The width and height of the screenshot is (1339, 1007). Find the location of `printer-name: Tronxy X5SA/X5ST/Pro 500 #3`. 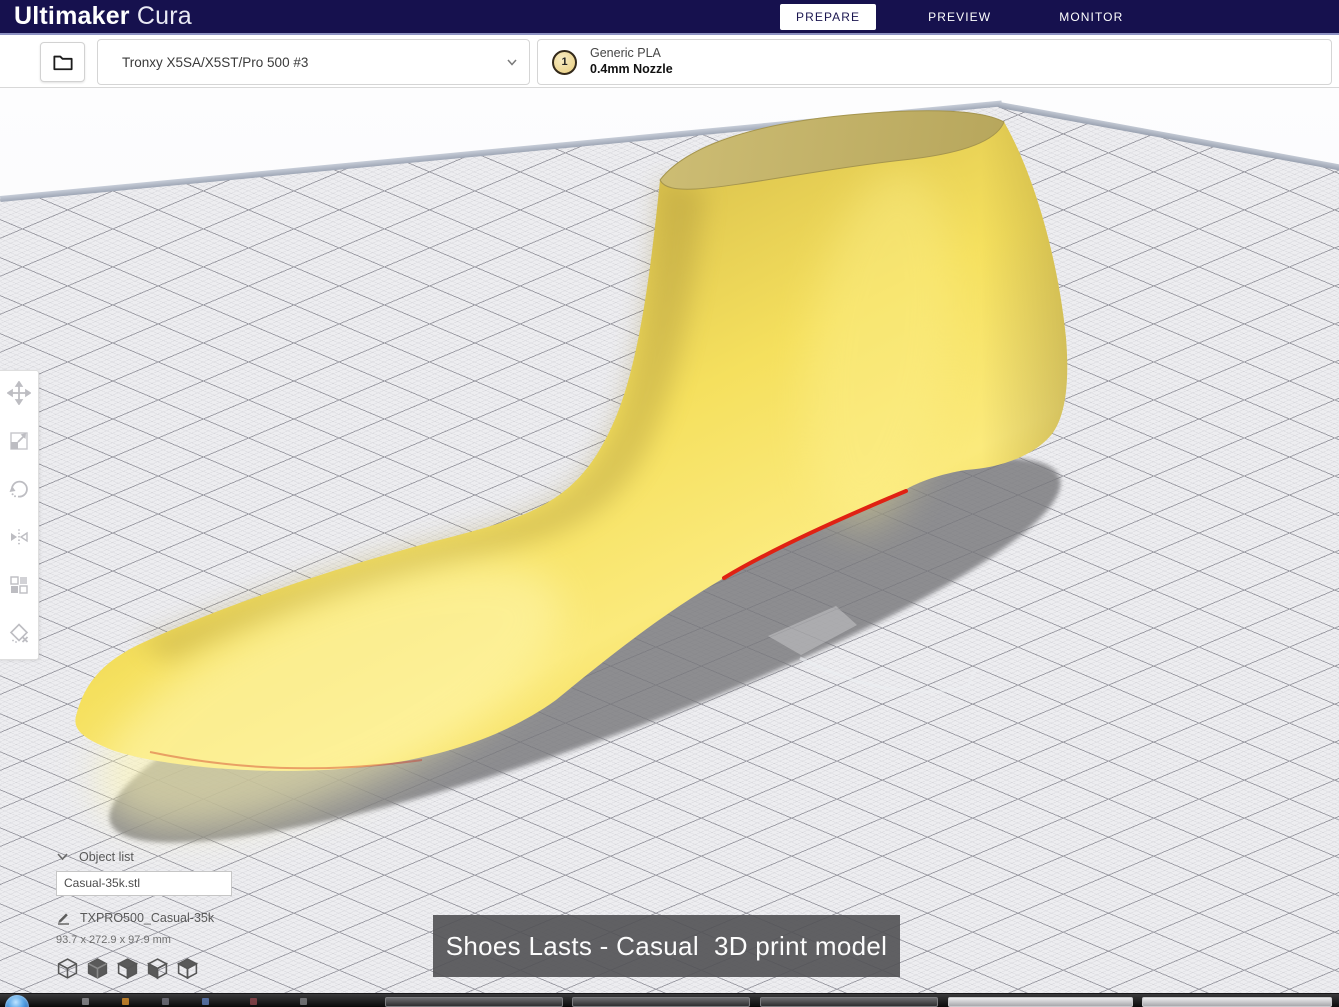

printer-name: Tronxy X5SA/X5ST/Pro 500 #3 is located at coordinates (215, 62).